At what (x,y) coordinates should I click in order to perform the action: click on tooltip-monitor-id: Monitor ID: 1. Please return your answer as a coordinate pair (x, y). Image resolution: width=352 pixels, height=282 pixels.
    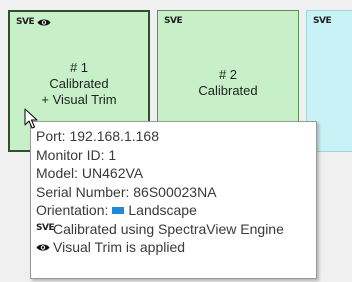
    Looking at the image, I should click on (76, 154).